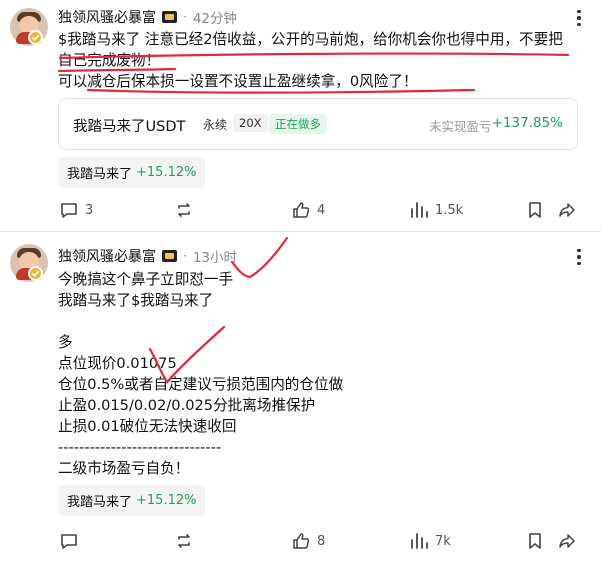 The height and width of the screenshot is (563, 601). Describe the element at coordinates (238, 81) in the screenshot. I see `post-text-line: 可以减仓后保本损一设置不设置止盈继续拿，0风险了！` at that location.